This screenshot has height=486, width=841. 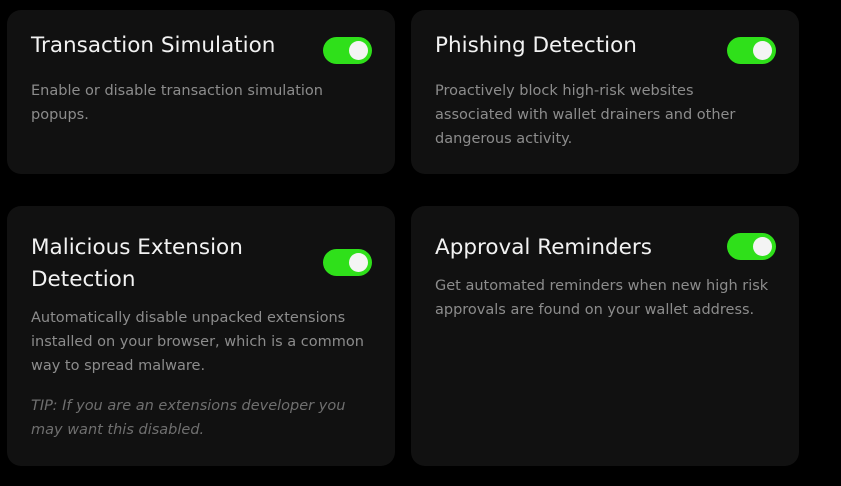 What do you see at coordinates (751, 246) in the screenshot?
I see `approval-reminders-toggle` at bounding box center [751, 246].